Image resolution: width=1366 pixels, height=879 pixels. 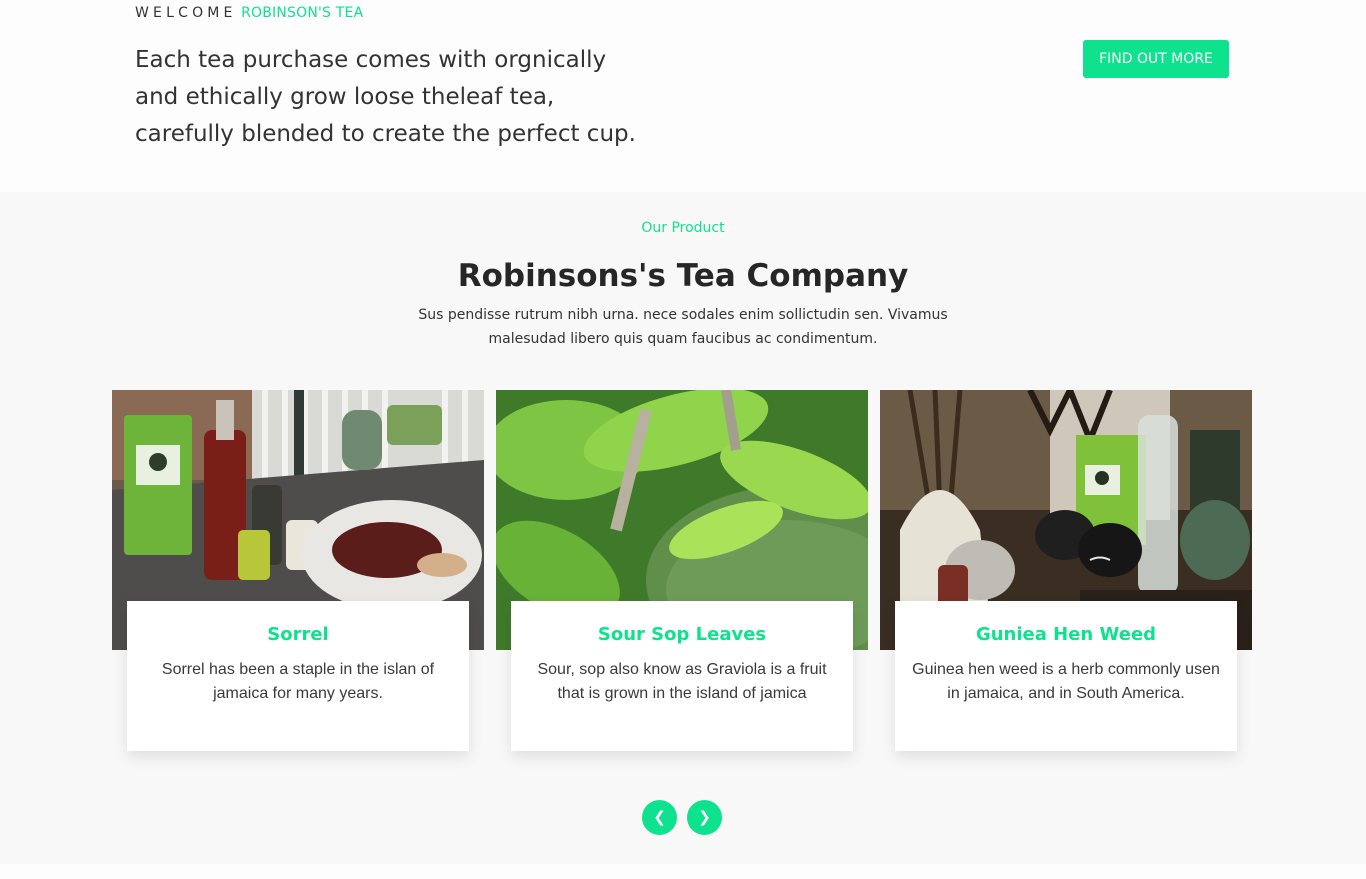 What do you see at coordinates (1156, 59) in the screenshot?
I see `find-out-more-button: FIND OUT MORE` at bounding box center [1156, 59].